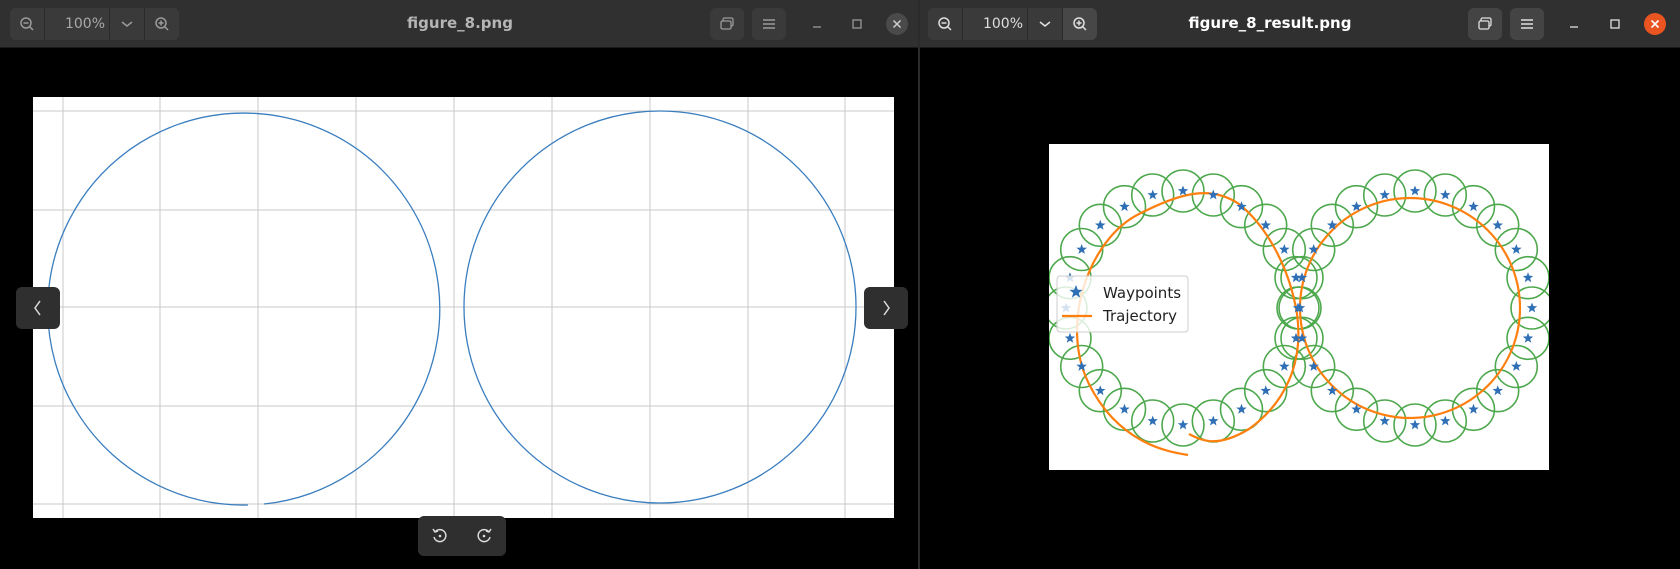  I want to click on chevron-right-icon, so click(886, 308).